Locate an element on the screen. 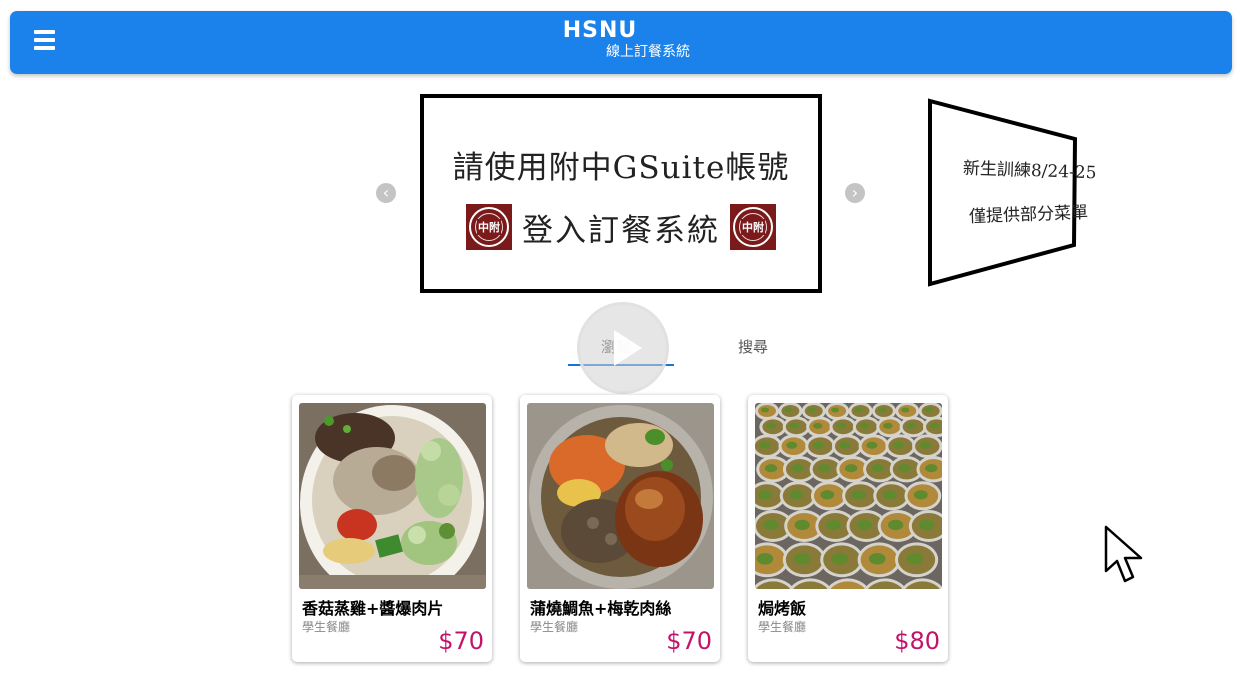  slide-login-line2: 中附 登入訂餐系統 中附 is located at coordinates (621, 227).